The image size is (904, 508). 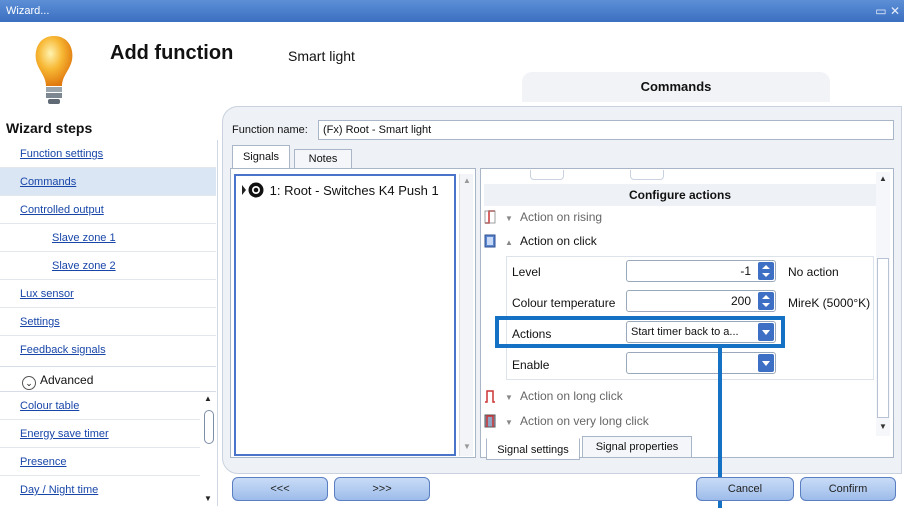 I want to click on colour-temperature-value: 200, so click(x=740, y=301).